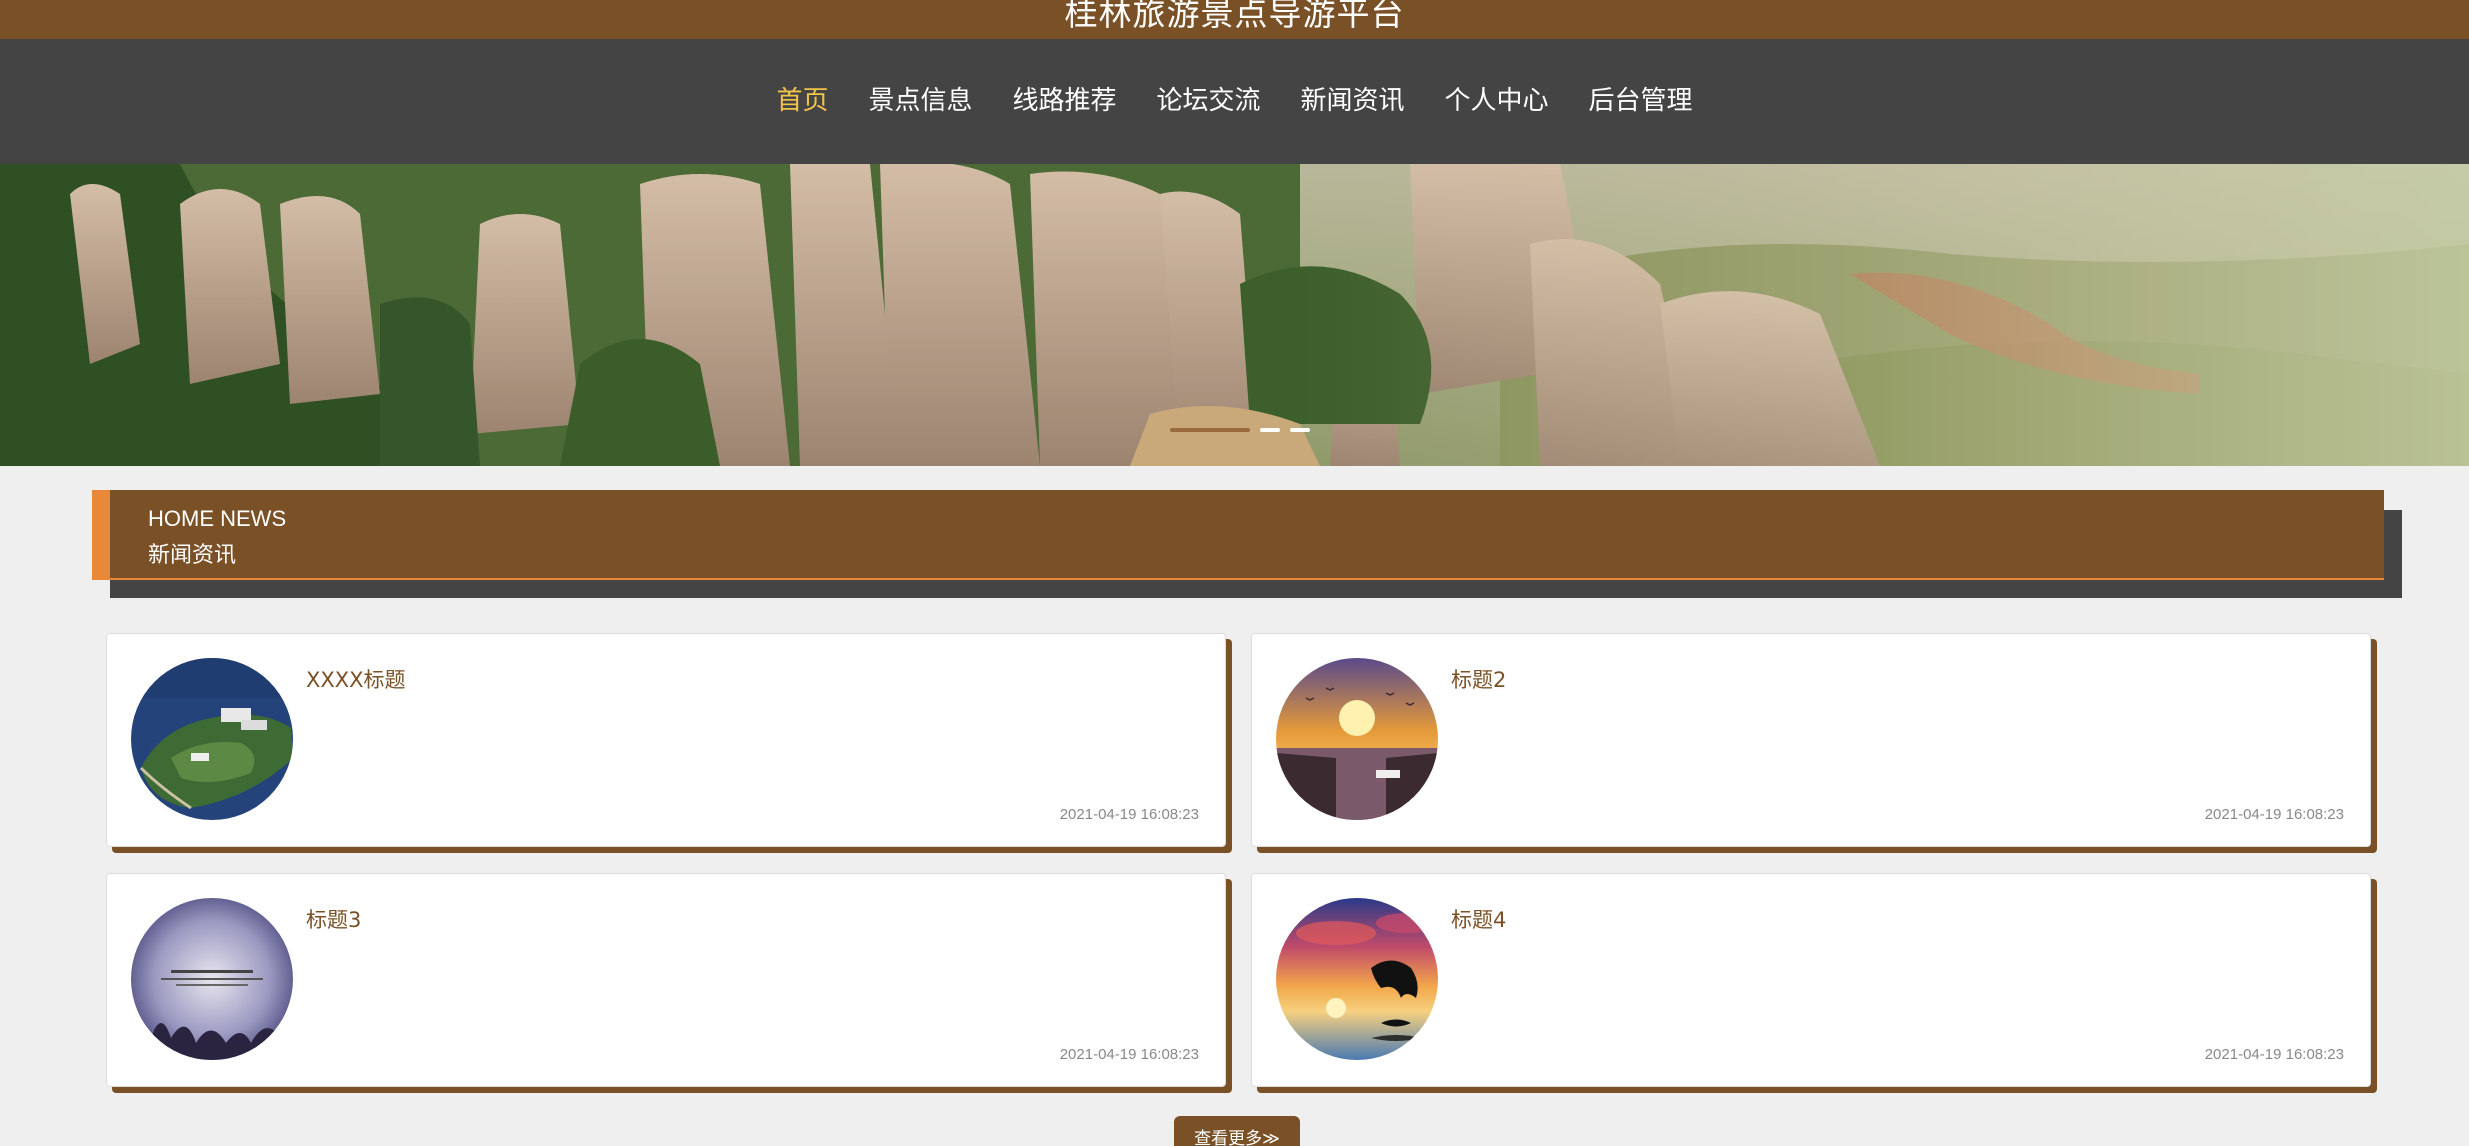 The width and height of the screenshot is (2469, 1146). Describe the element at coordinates (802, 101) in the screenshot. I see `nav-item-home: 首页` at that location.